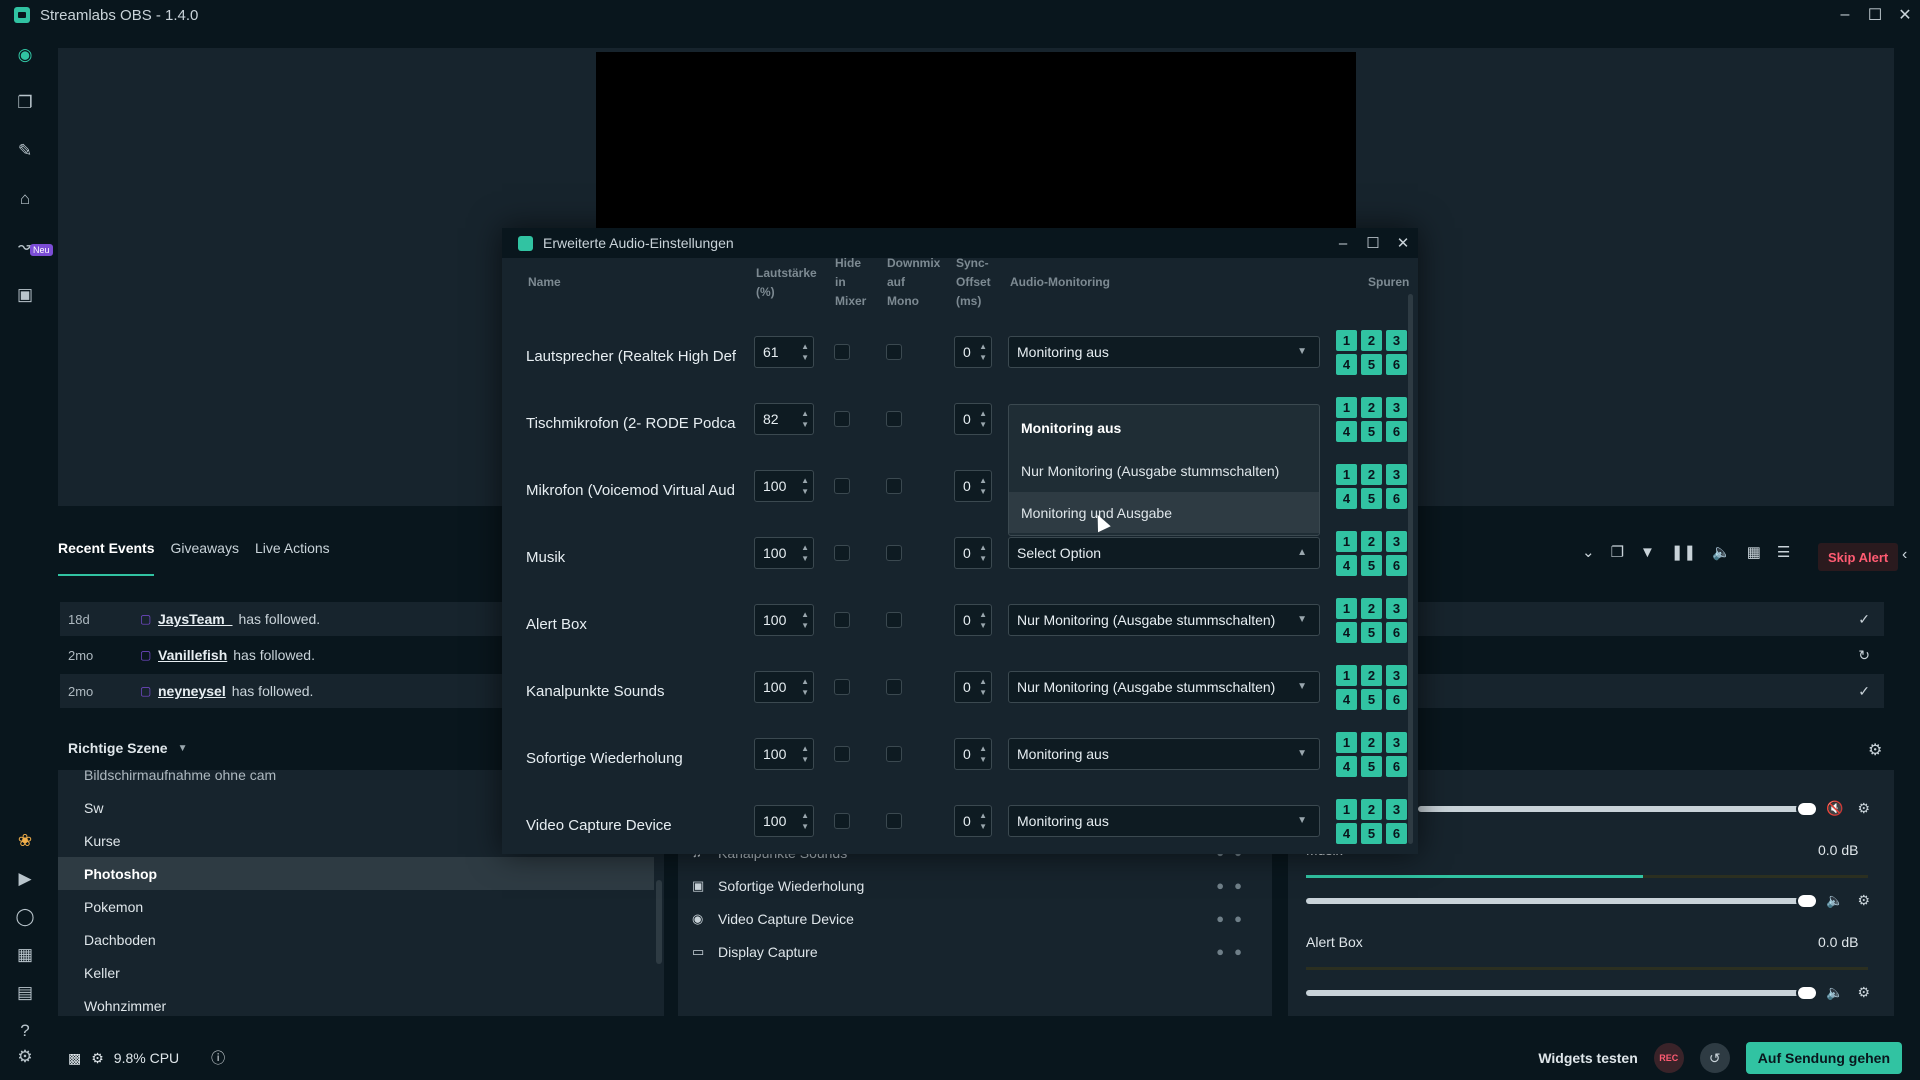 Image resolution: width=1920 pixels, height=1080 pixels. What do you see at coordinates (1668, 1058) in the screenshot?
I see `record-button: REC` at bounding box center [1668, 1058].